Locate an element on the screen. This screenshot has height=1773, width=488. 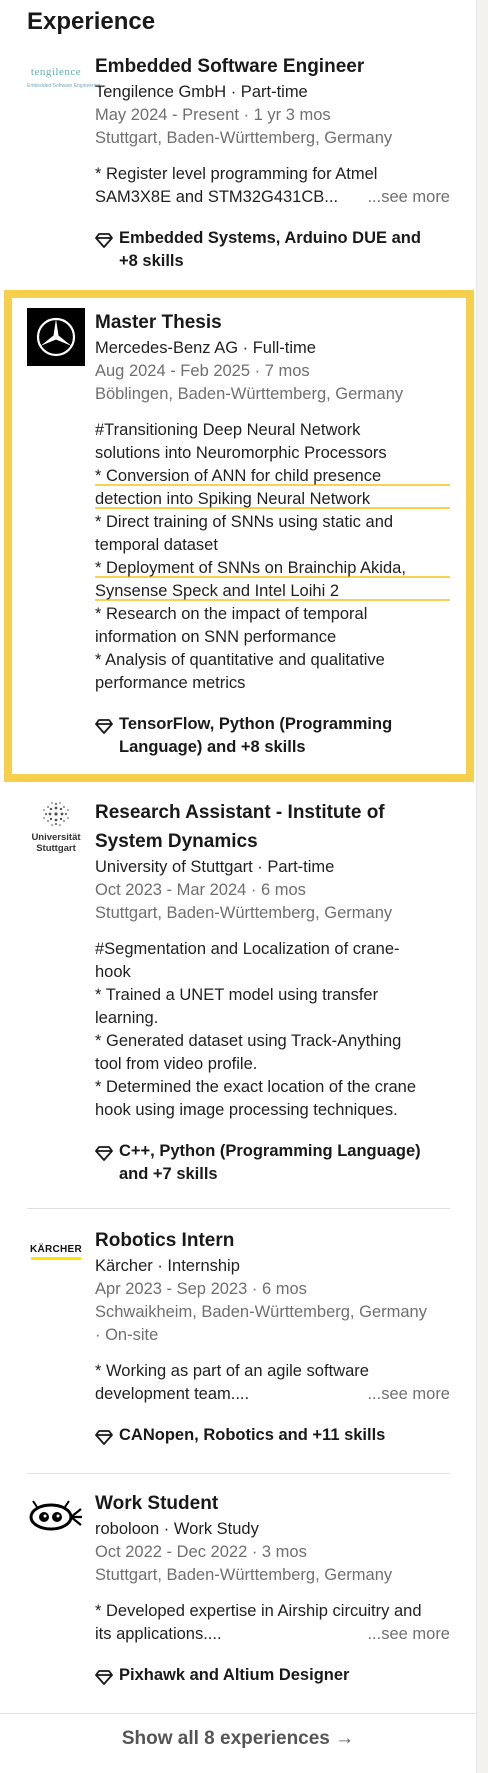
desc-line: solutions into Neuromorphic Processors is located at coordinates (241, 453).